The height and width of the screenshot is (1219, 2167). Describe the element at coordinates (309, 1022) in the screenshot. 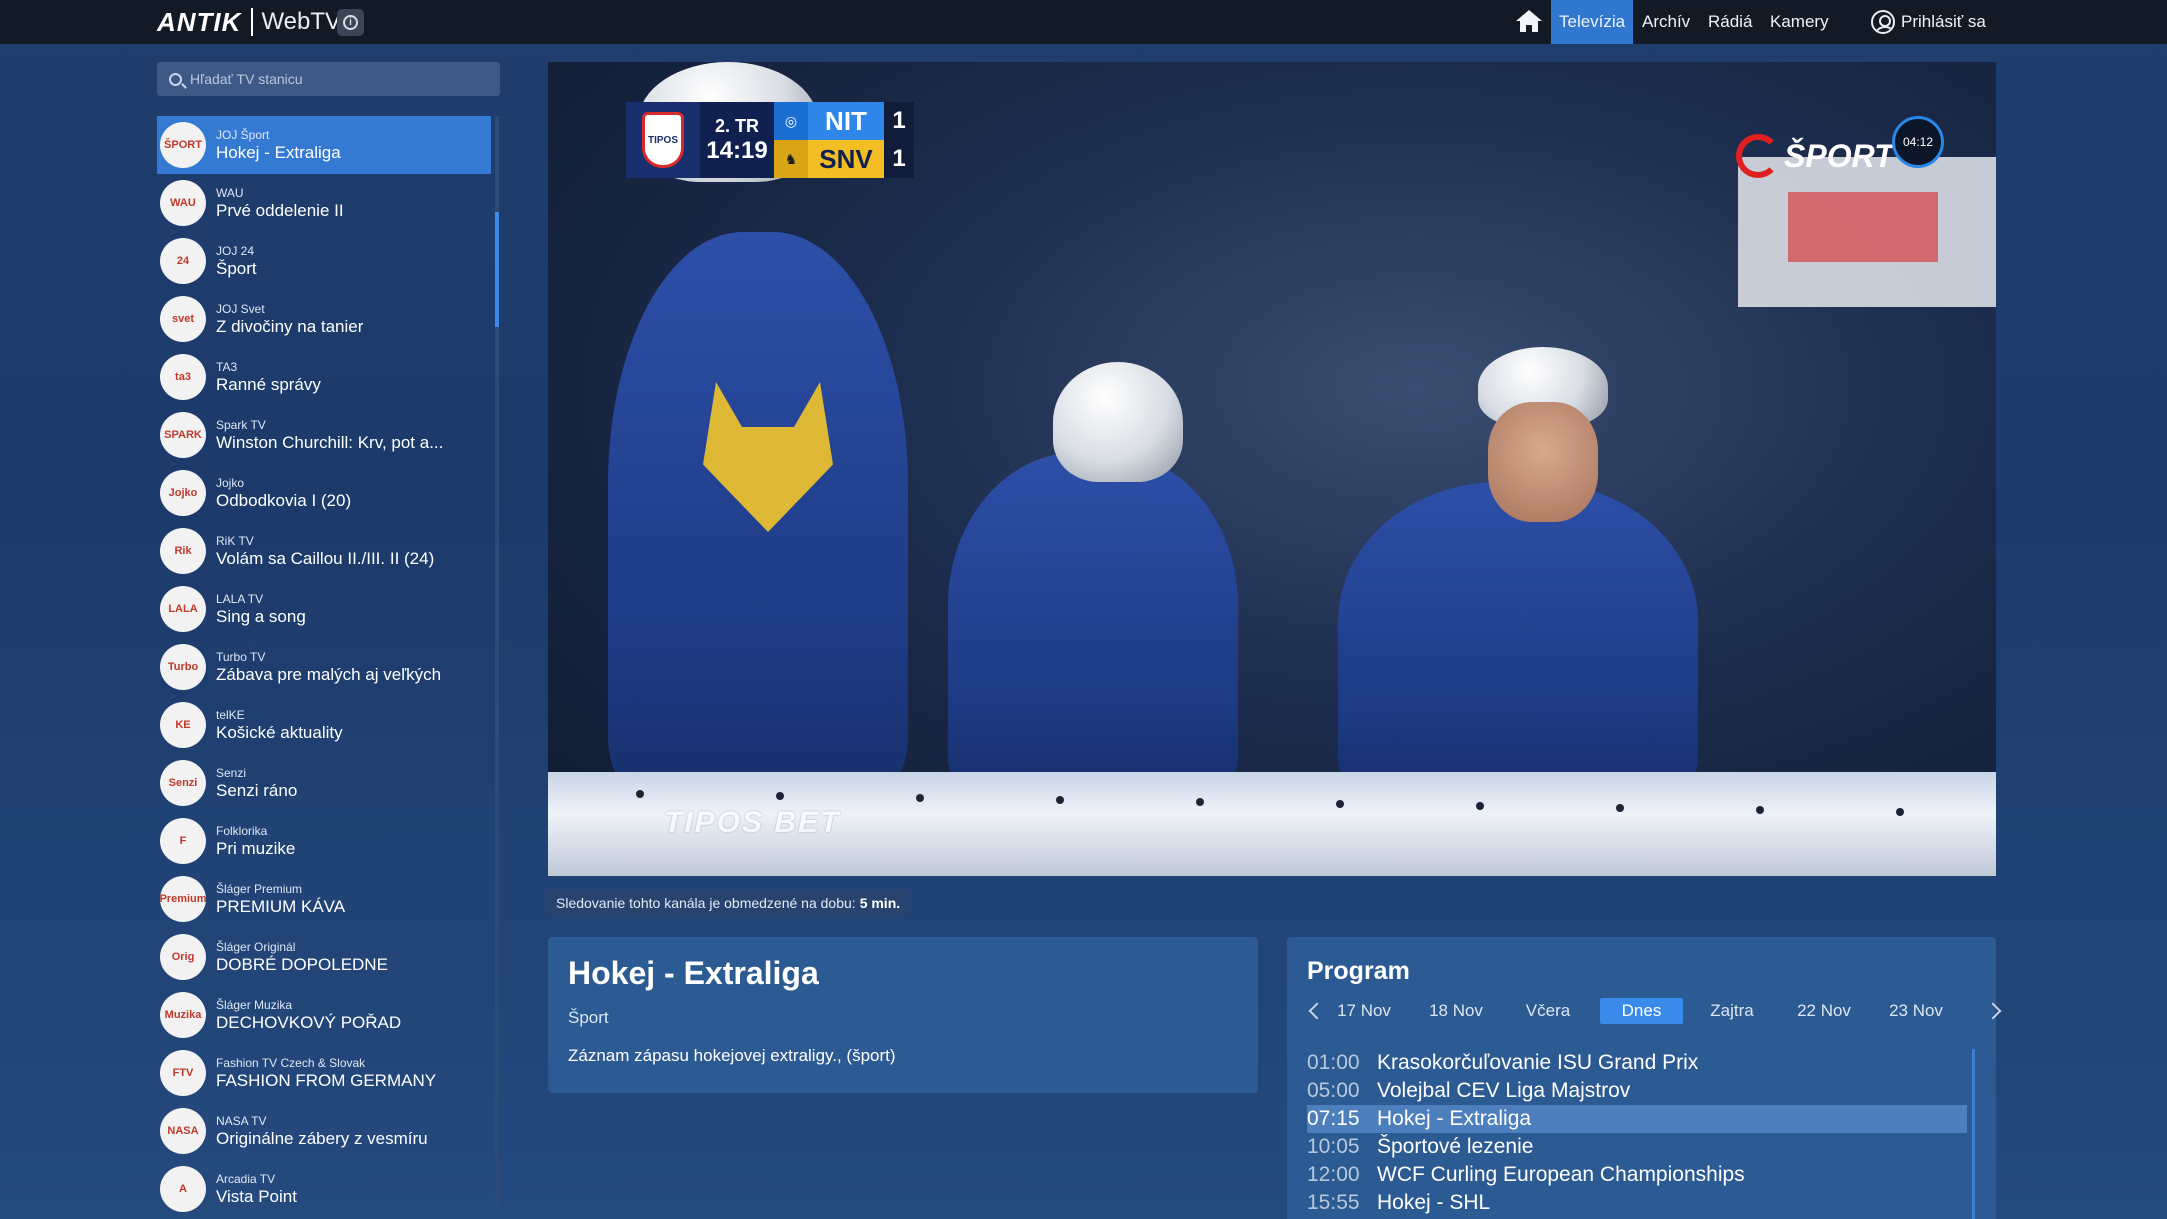

I see `channel-current-program: DECHOVKOVÝ POŘAD` at that location.